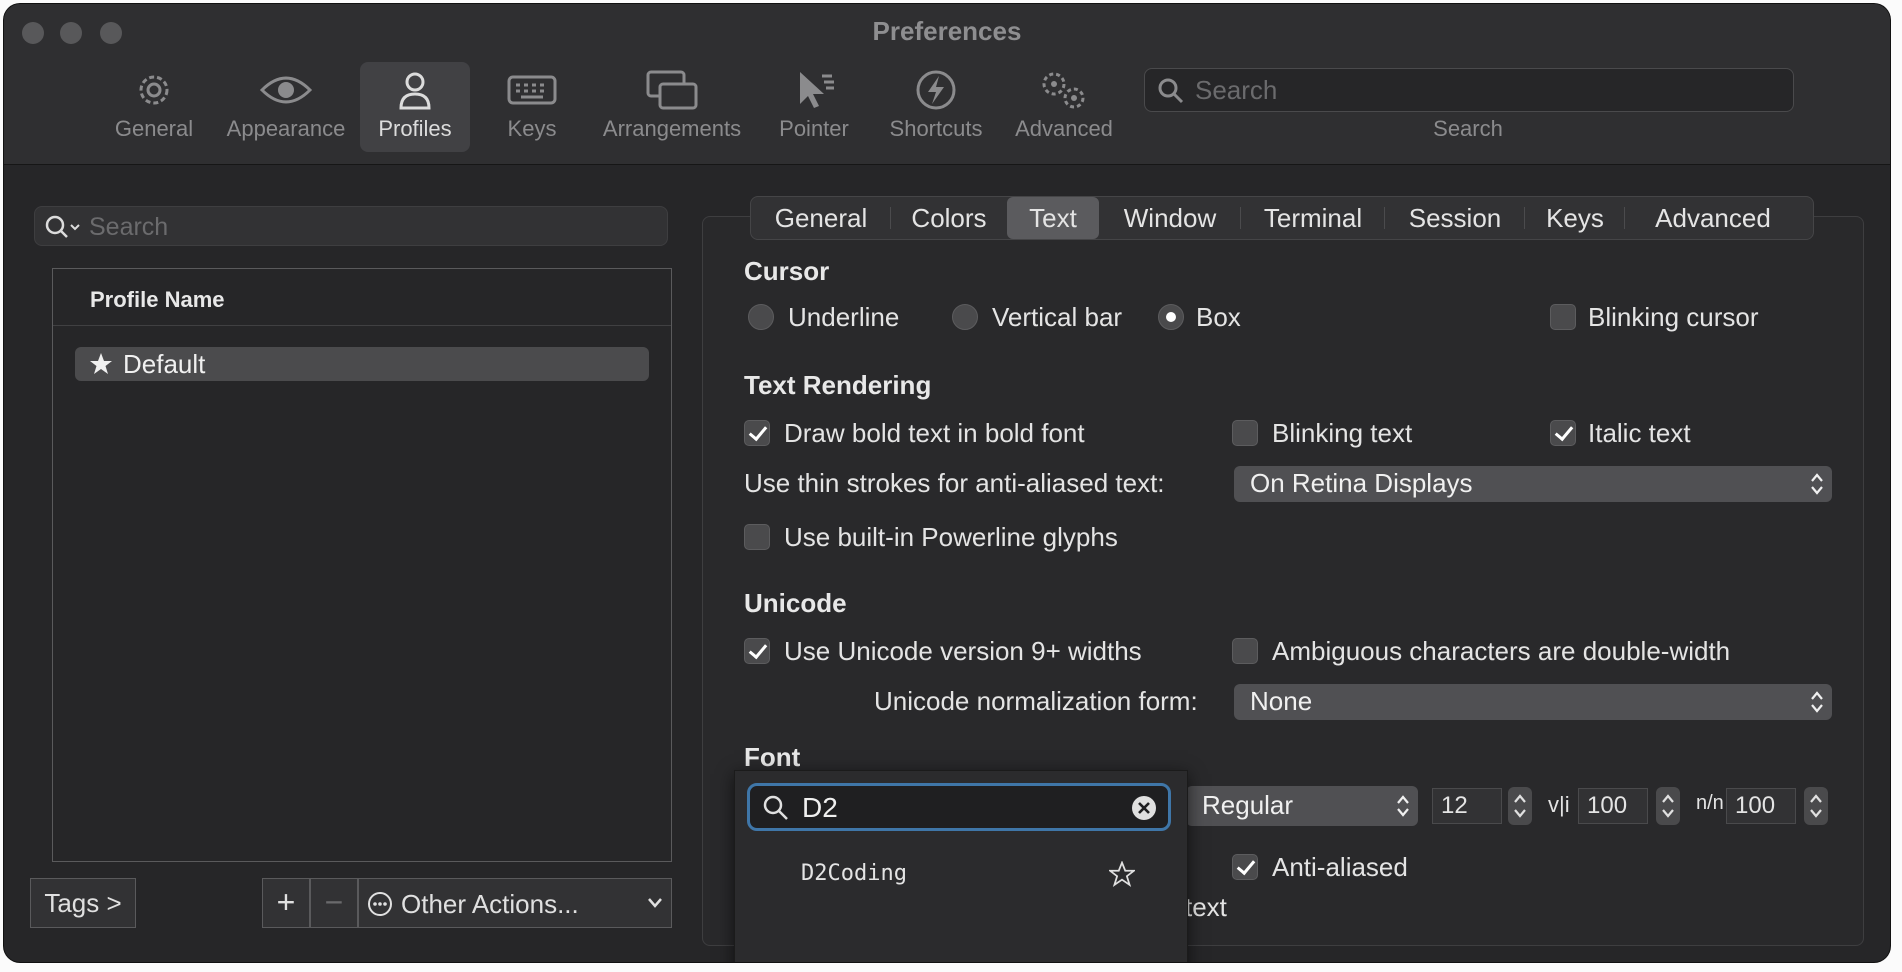 The image size is (1902, 972). I want to click on blinking-cursor-checkbox, so click(1563, 317).